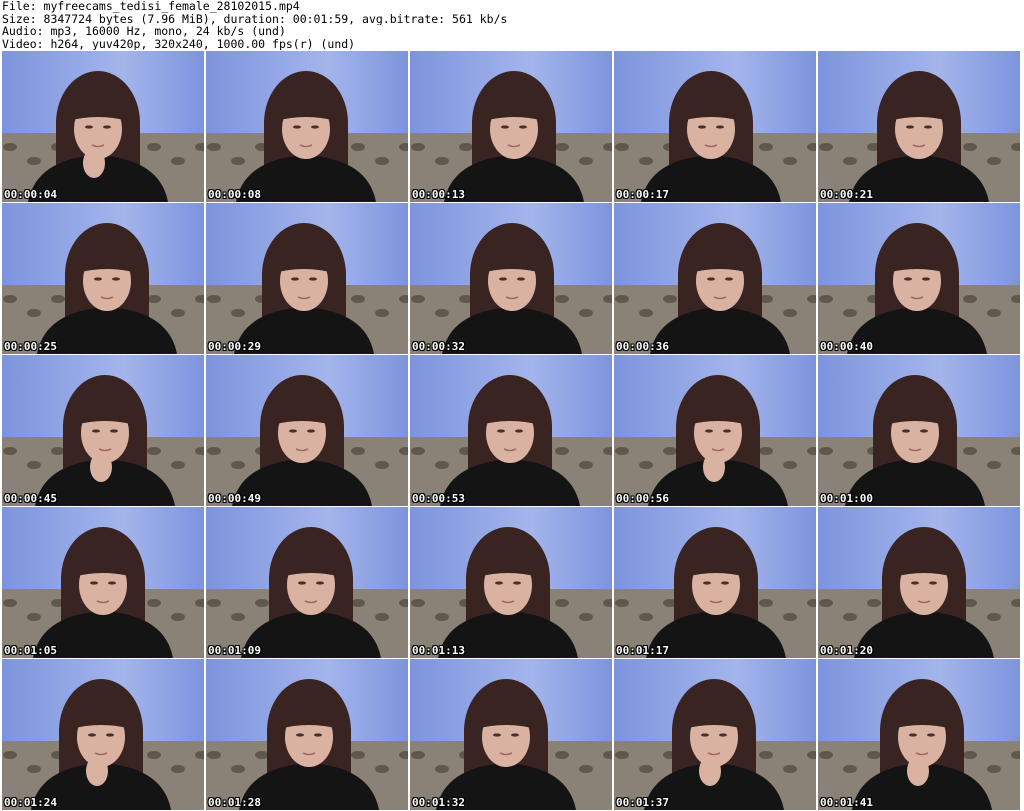 The image size is (1024, 811). I want to click on video-thumbnail: 00:00:40, so click(919, 278).